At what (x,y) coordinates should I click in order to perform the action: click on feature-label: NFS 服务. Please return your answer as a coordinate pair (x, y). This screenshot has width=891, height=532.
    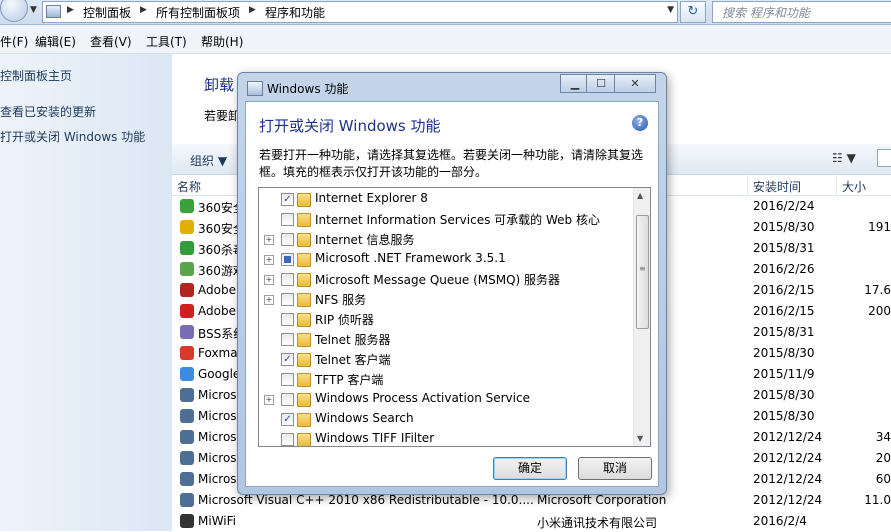
    Looking at the image, I should click on (341, 300).